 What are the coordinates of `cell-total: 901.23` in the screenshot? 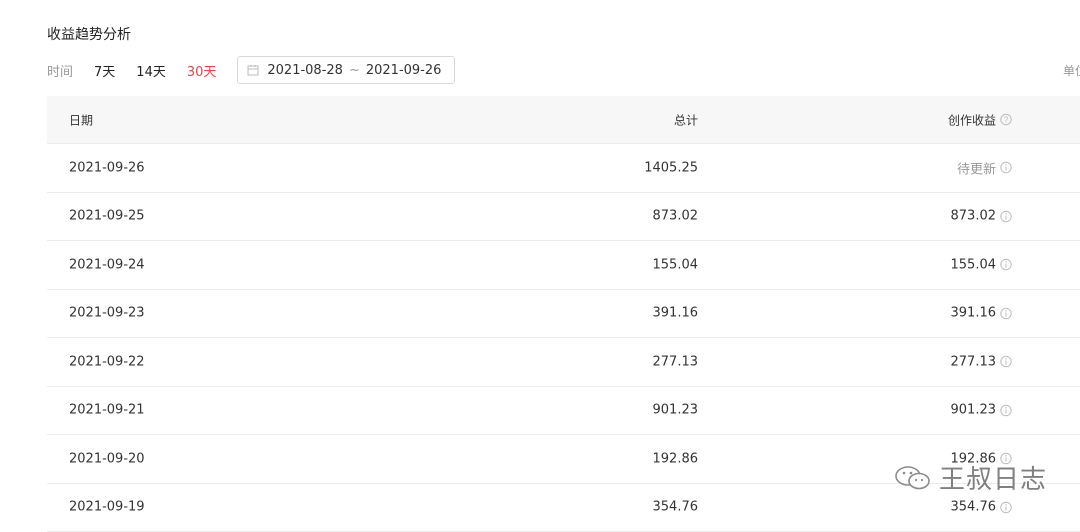 It's located at (676, 410).